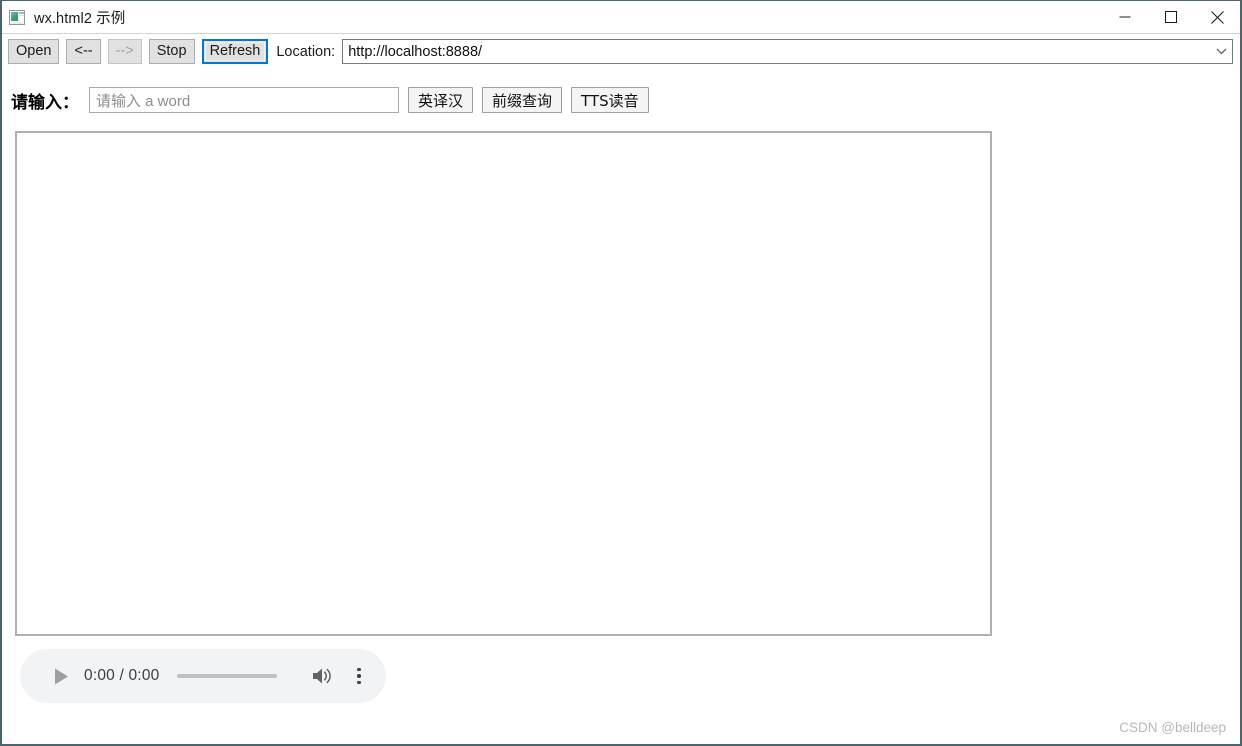 The width and height of the screenshot is (1242, 746). I want to click on volume-icon, so click(322, 676).